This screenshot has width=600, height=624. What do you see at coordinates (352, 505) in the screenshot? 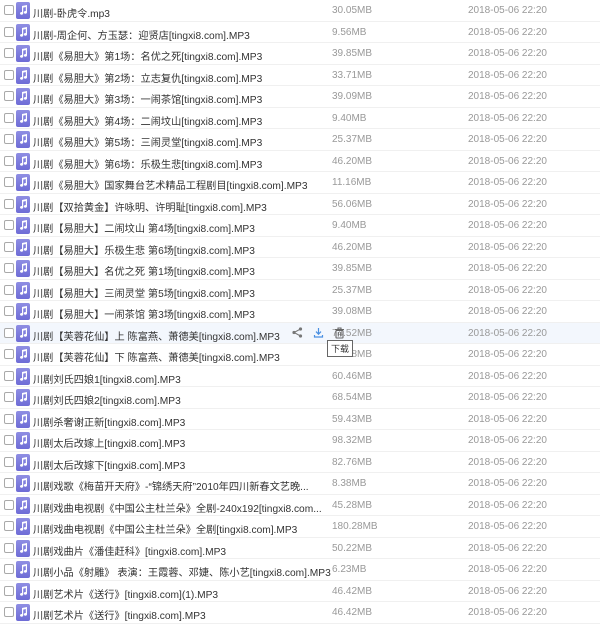
I see `file-size: 45.28MB` at bounding box center [352, 505].